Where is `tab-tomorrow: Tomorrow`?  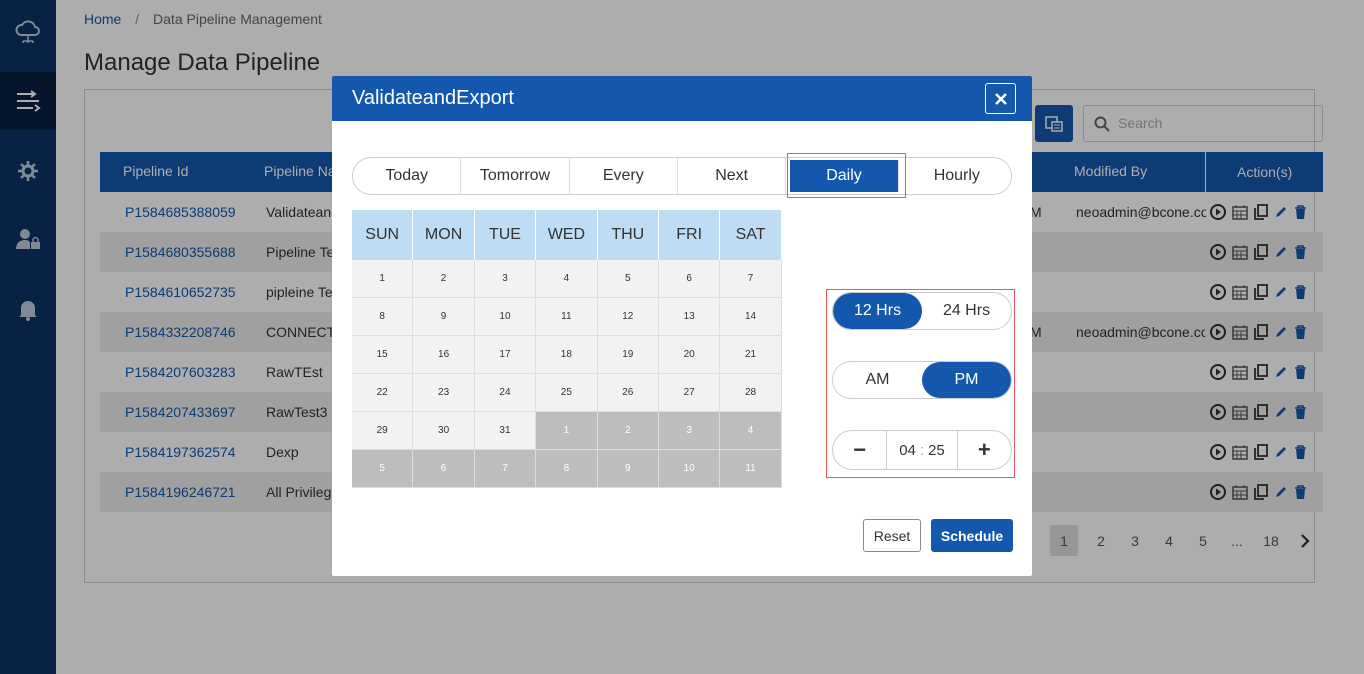
tab-tomorrow: Tomorrow is located at coordinates (515, 176).